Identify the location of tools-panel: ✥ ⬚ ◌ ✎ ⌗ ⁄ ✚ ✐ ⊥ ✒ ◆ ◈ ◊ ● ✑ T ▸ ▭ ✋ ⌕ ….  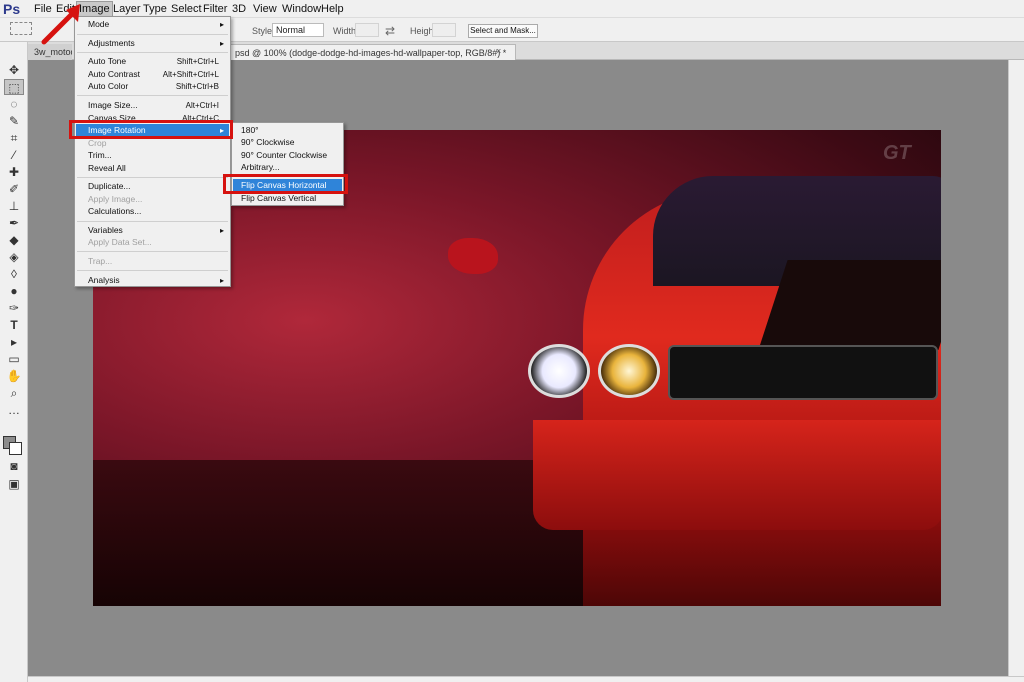
(14, 362).